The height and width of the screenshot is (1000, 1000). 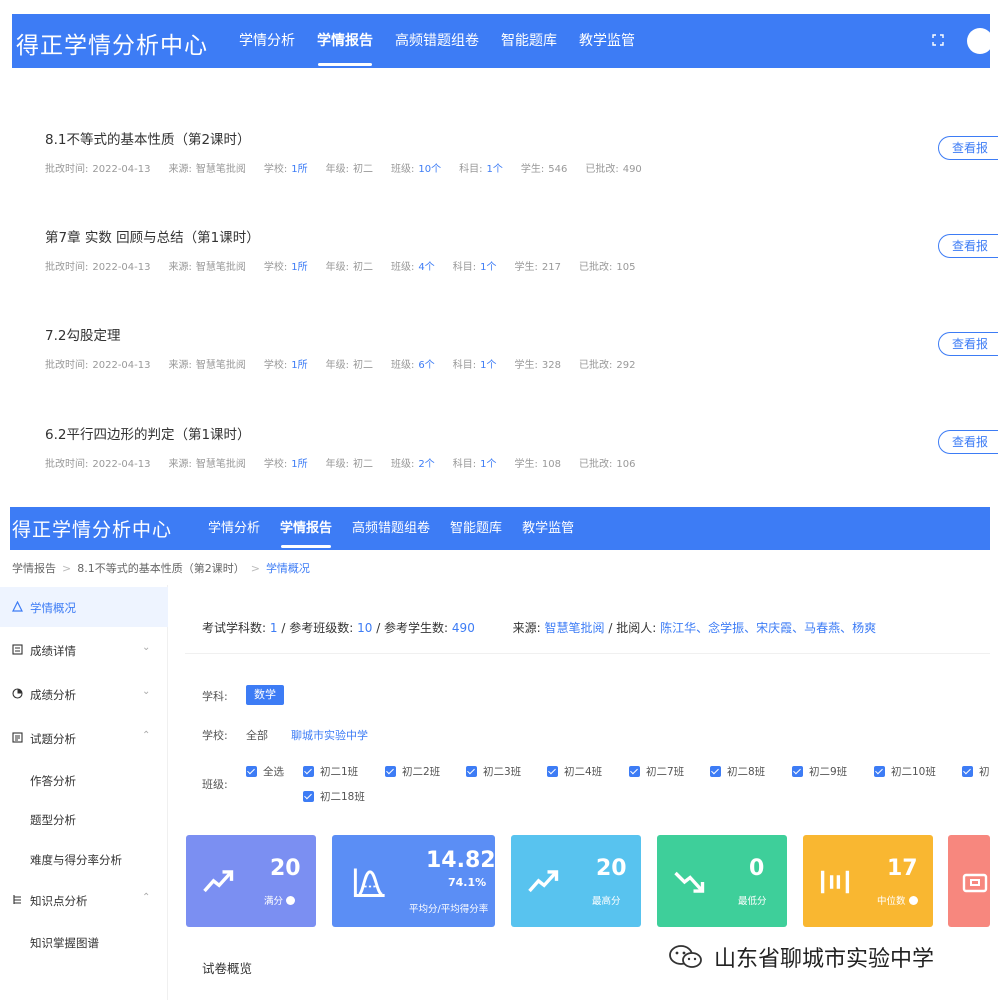 I want to click on class-checkbox: 初二7班, so click(x=656, y=771).